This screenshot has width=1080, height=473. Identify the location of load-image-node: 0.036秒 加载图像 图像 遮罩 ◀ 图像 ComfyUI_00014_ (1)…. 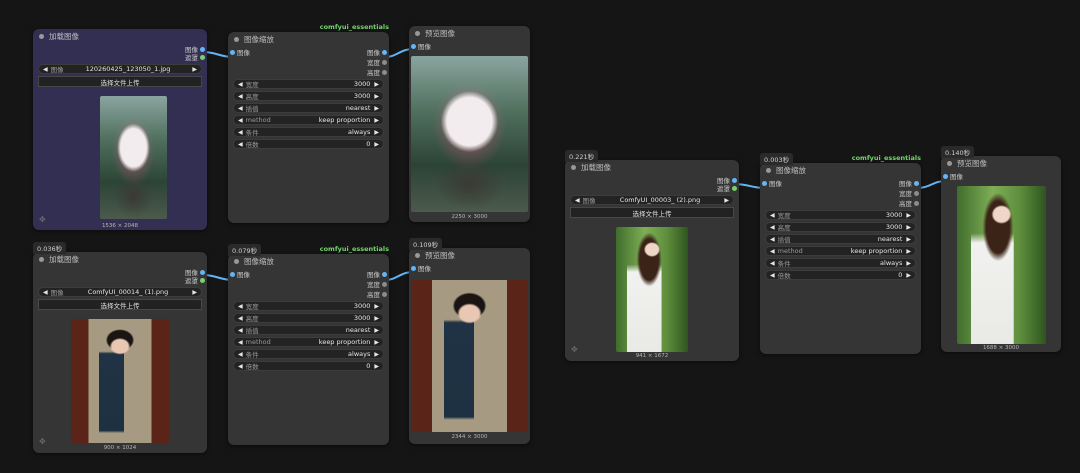
(120, 347).